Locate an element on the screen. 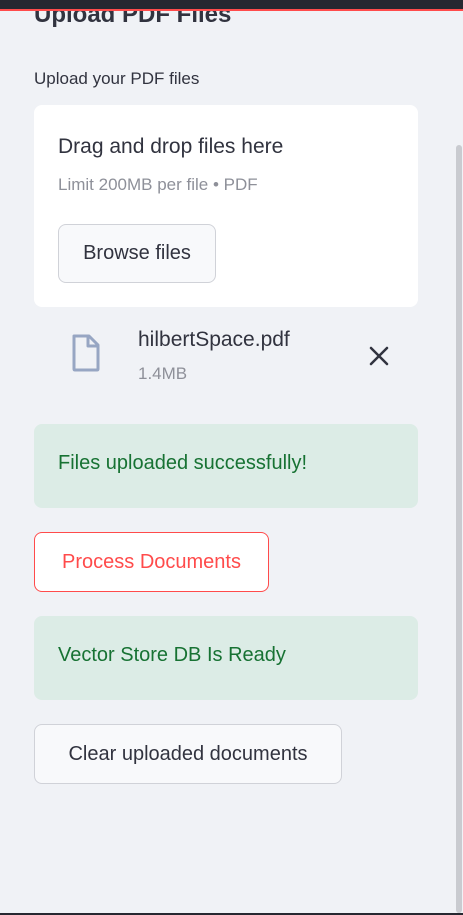 The width and height of the screenshot is (463, 915). upload-label: Upload your PDF files is located at coordinates (117, 78).